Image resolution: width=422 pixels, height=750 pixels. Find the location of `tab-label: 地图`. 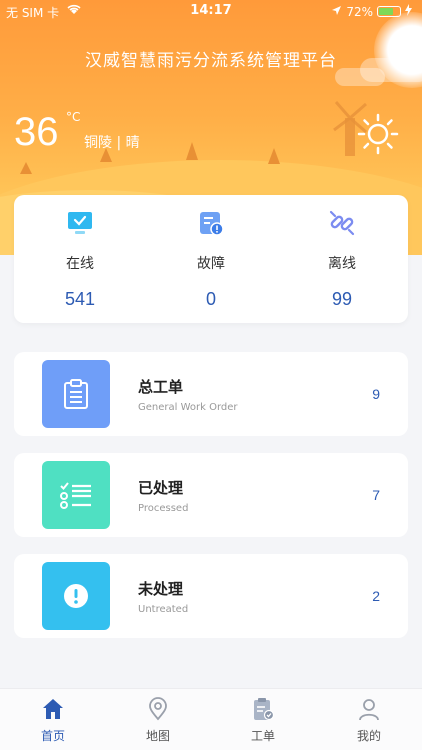

tab-label: 地图 is located at coordinates (157, 736).